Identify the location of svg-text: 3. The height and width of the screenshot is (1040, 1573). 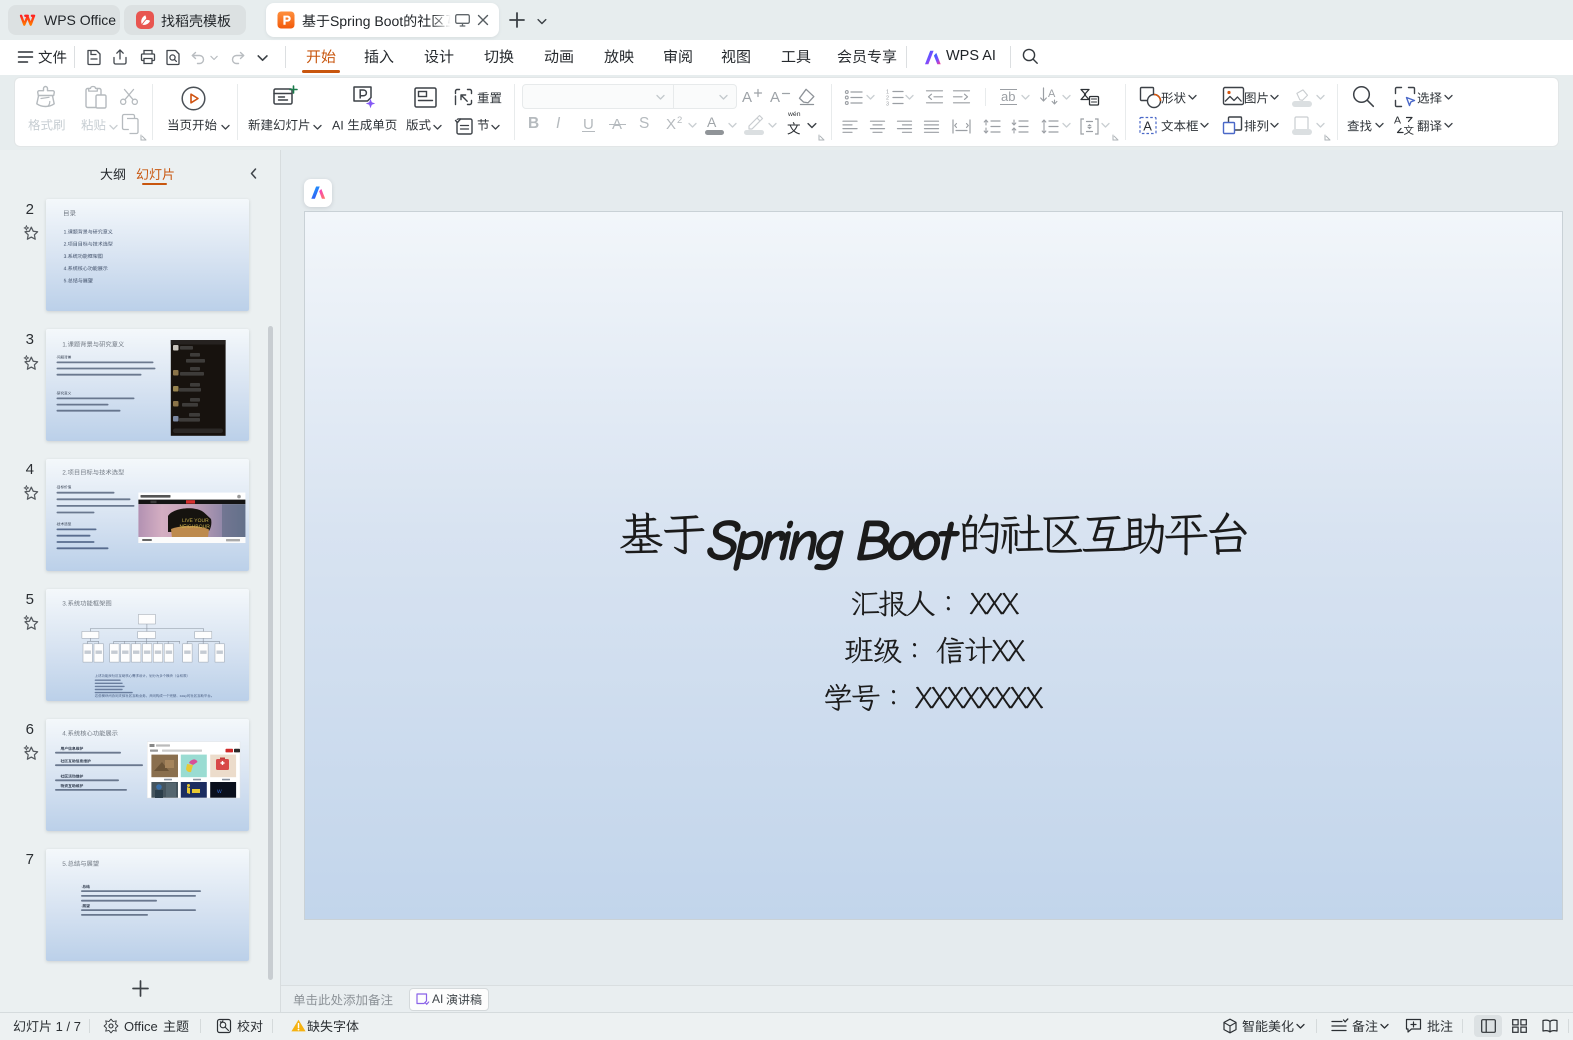
(887, 105).